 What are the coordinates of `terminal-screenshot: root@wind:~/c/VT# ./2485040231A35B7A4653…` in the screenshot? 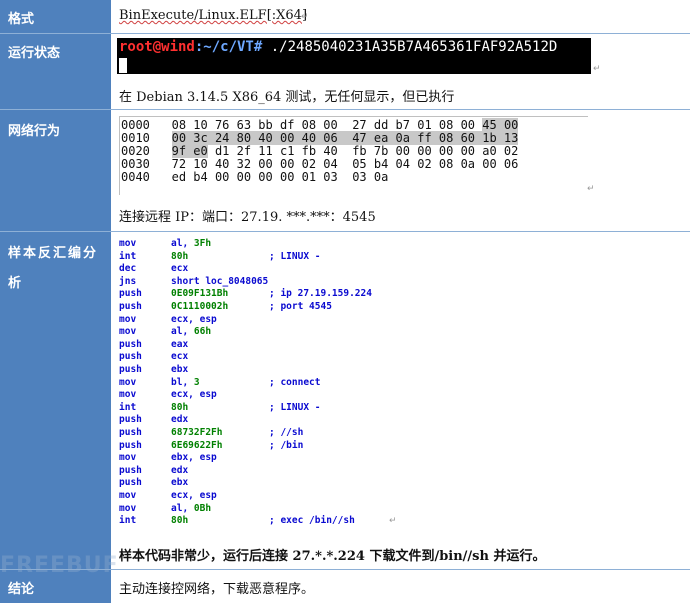 It's located at (354, 56).